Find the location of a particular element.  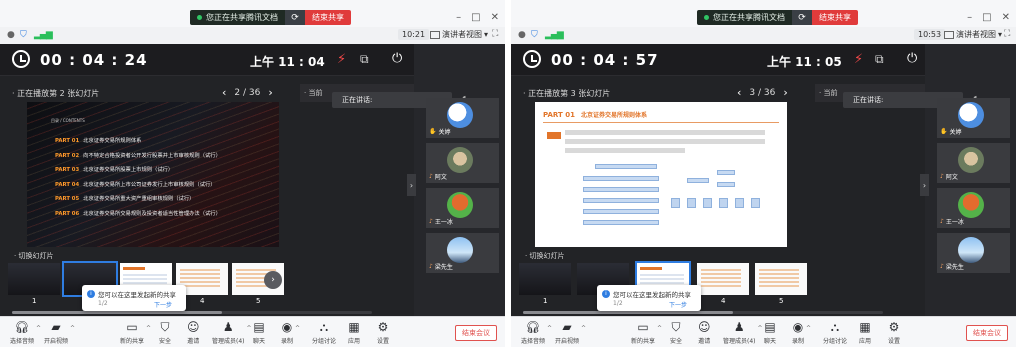

invite-icon: ☺ is located at coordinates (704, 327).